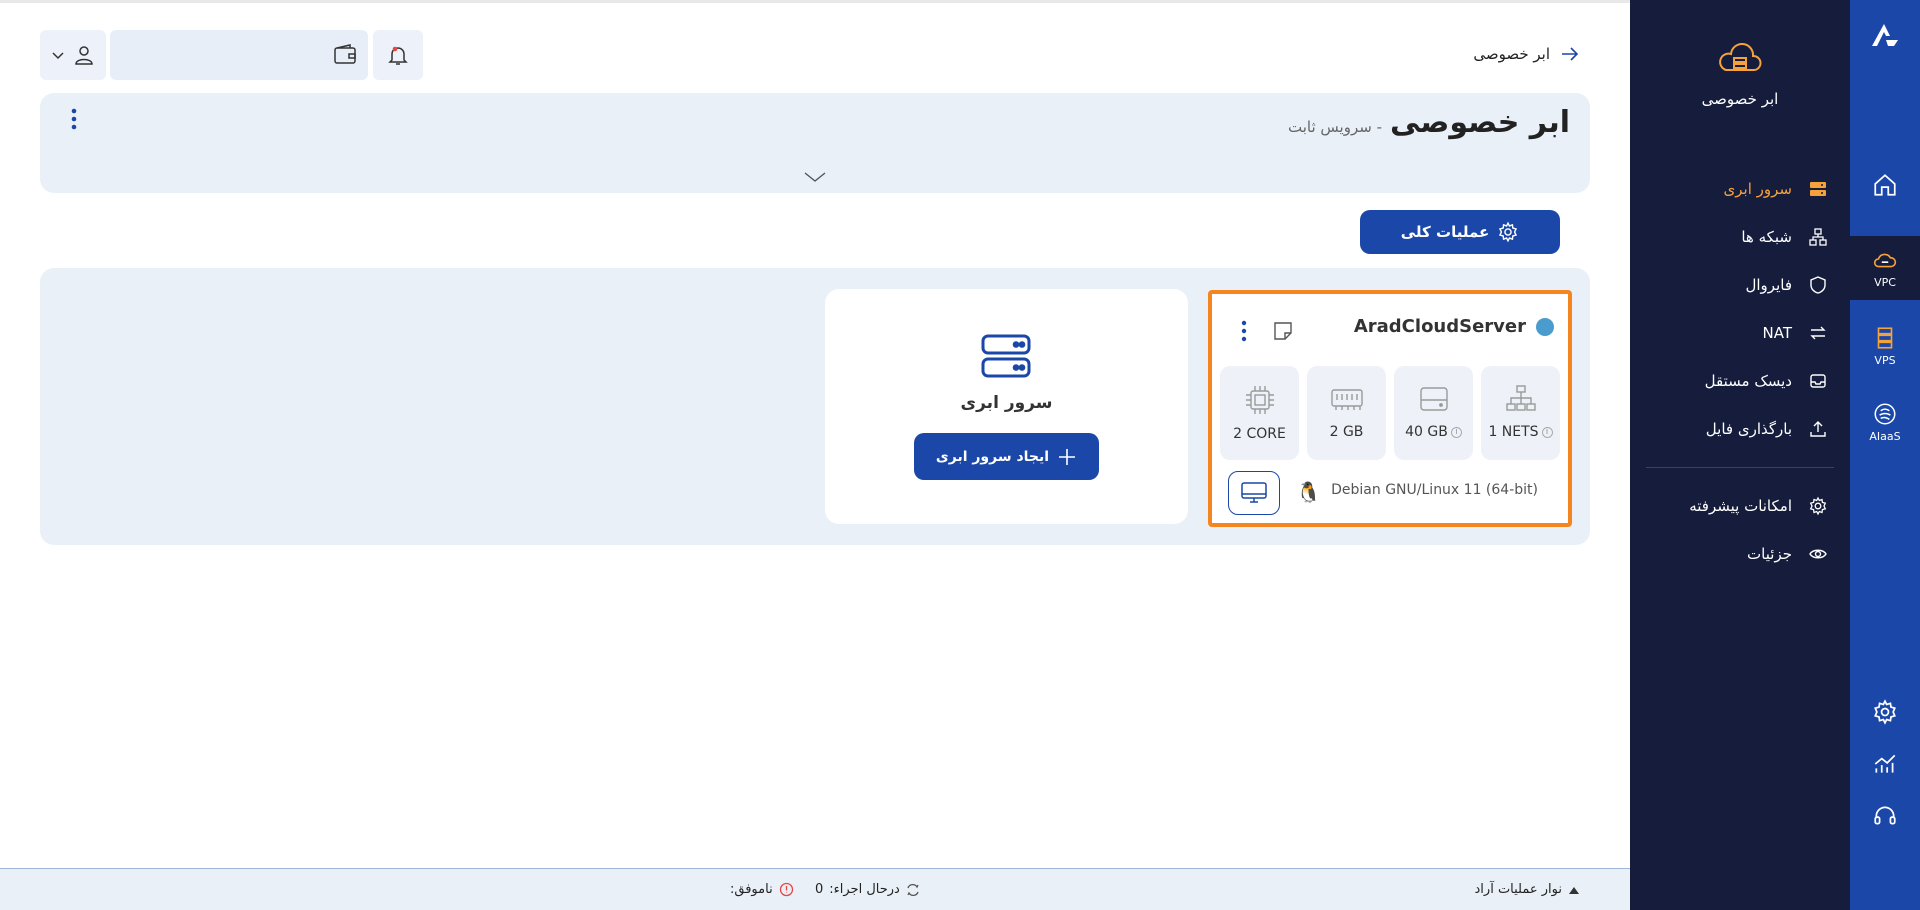 The height and width of the screenshot is (910, 1920). I want to click on transfer-arrows-icon, so click(1818, 333).